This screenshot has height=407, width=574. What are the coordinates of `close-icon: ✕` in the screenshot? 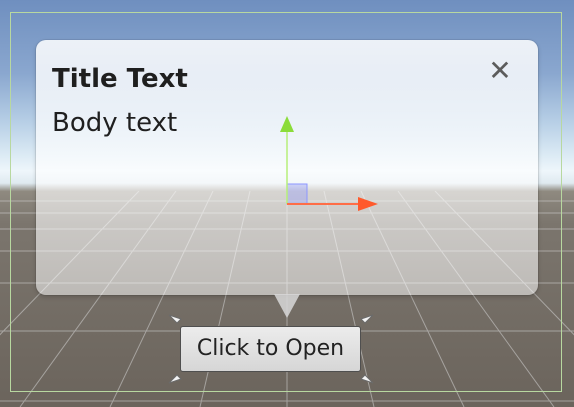 It's located at (500, 71).